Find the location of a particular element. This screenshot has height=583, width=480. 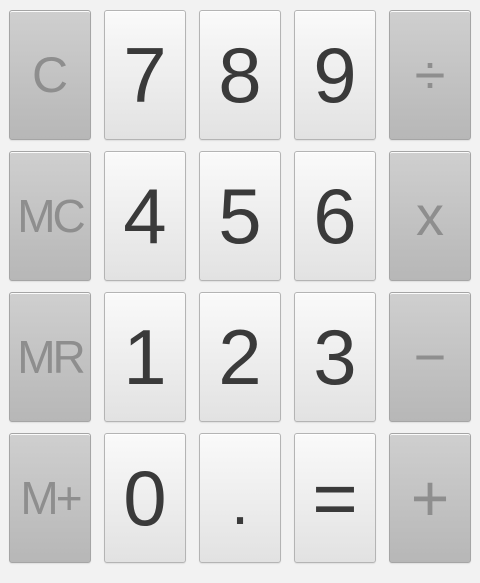

digit-9-label: 9 is located at coordinates (335, 75).